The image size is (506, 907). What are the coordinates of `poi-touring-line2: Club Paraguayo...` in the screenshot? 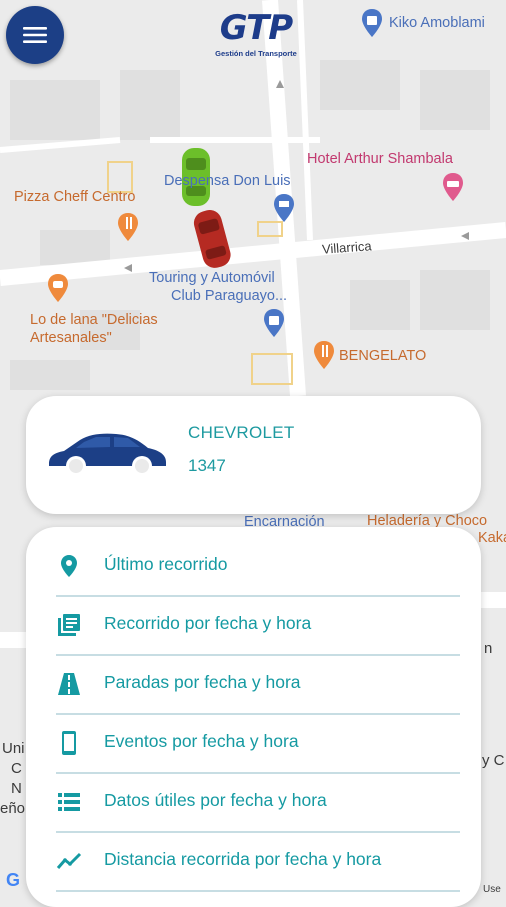 It's located at (229, 296).